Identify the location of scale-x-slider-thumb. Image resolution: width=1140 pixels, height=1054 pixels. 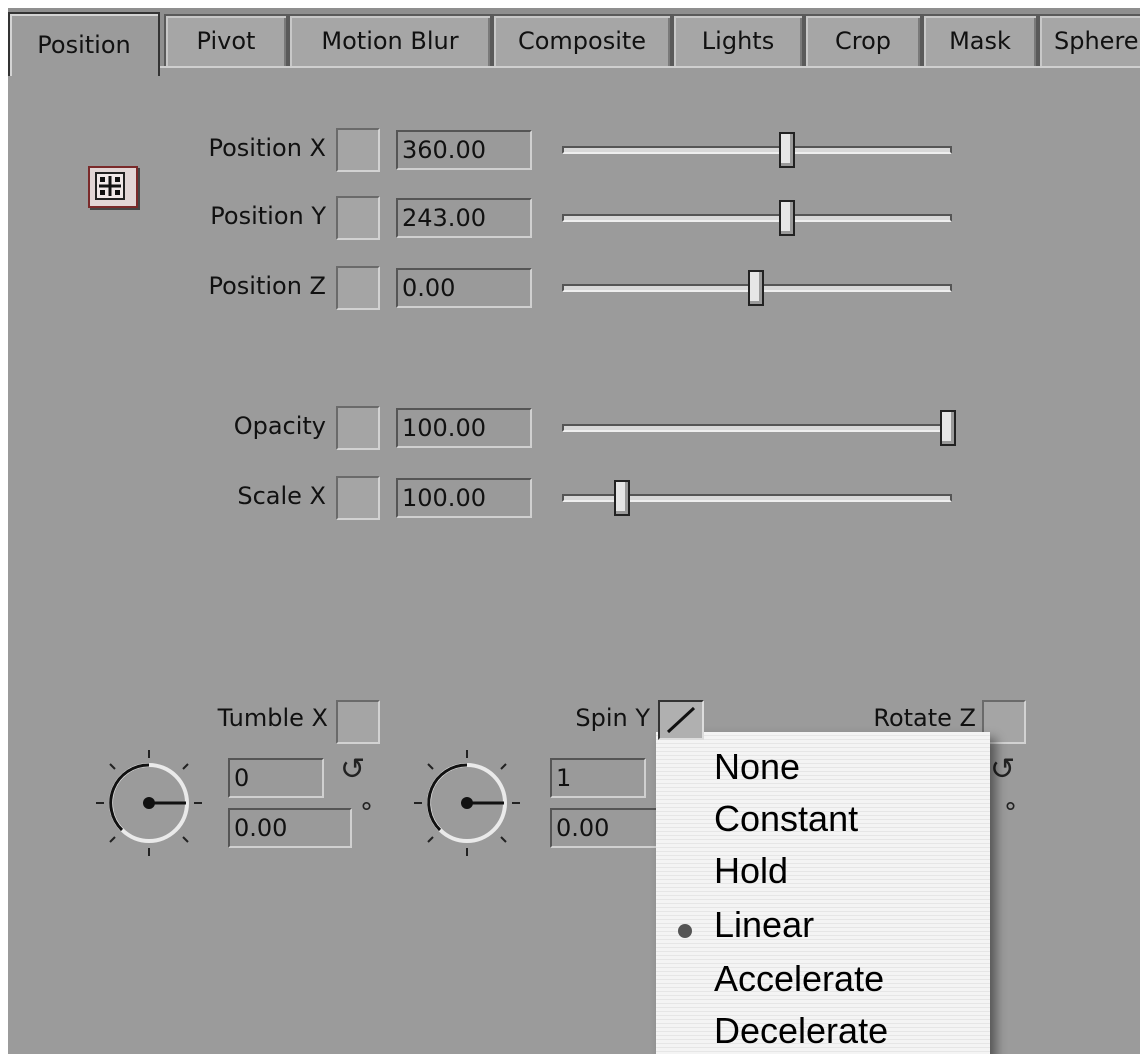
(622, 498).